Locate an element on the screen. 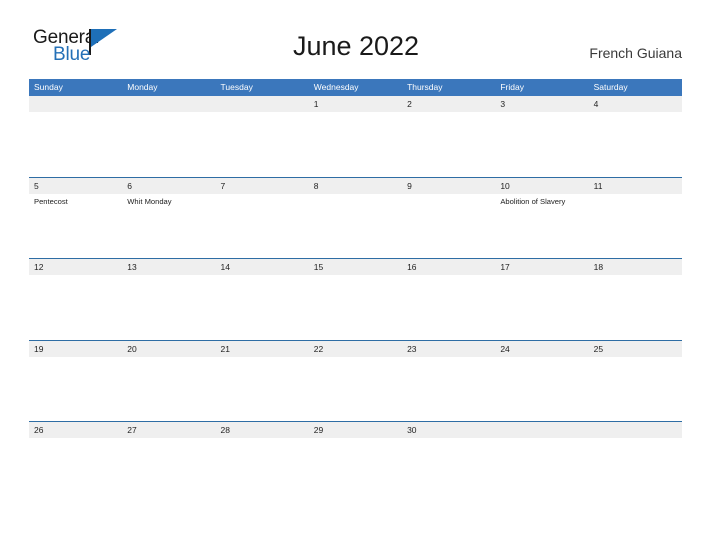  day-cell: 10 is located at coordinates (541, 186).